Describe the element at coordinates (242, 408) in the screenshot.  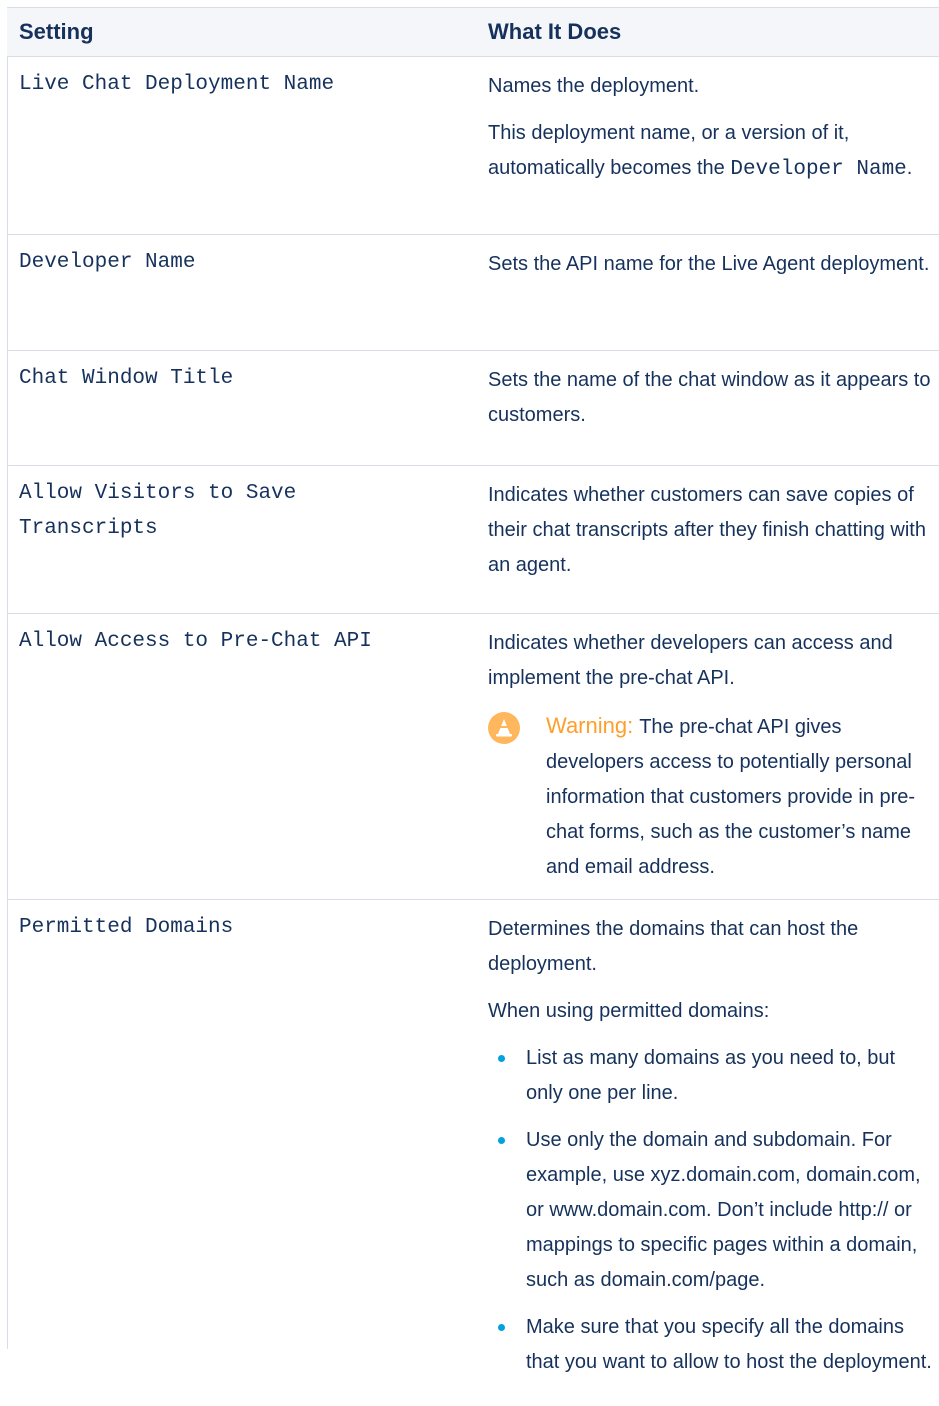
I see `setting-cell: Chat Window Title` at that location.